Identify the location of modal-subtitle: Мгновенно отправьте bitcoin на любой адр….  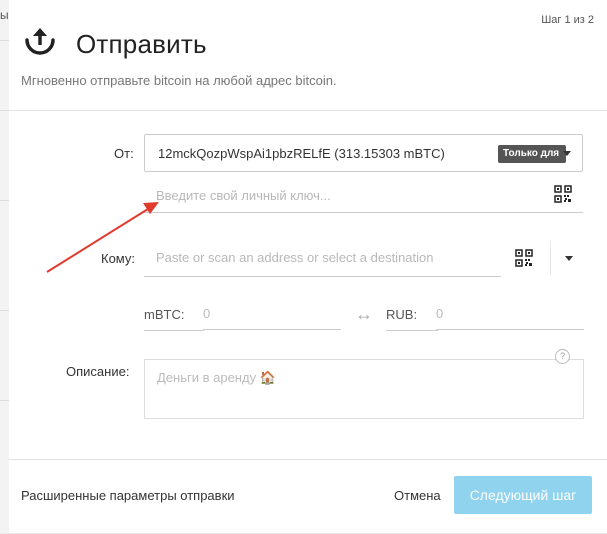
(179, 80).